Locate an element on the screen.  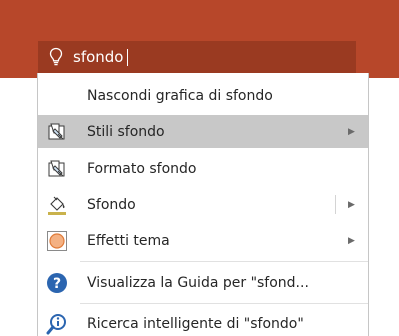
menu-item-hide-background-graphics: Nascondi grafica di sfondo is located at coordinates (203, 95).